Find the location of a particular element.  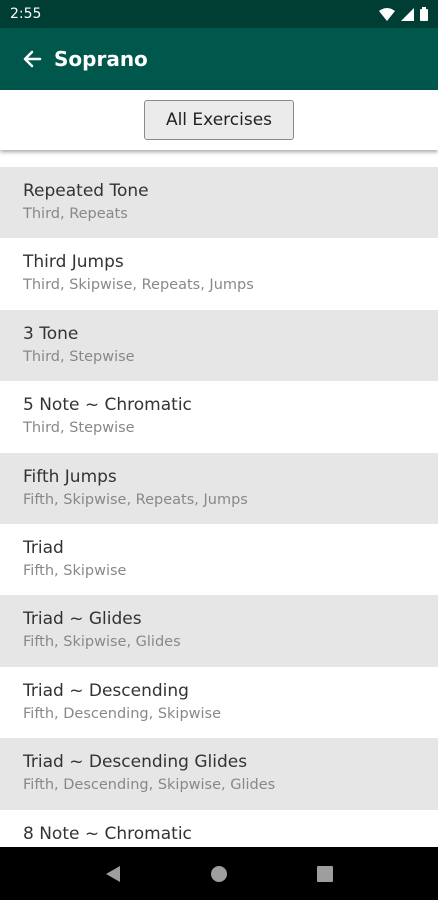

exercise-title: 8 Note ~ Chromatic is located at coordinates (107, 833).